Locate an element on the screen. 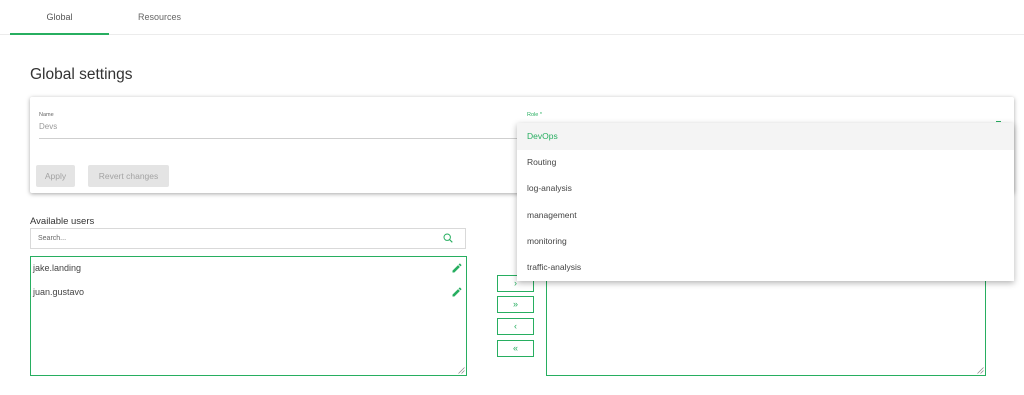 This screenshot has height=395, width=1024. role-option-management: management is located at coordinates (765, 215).